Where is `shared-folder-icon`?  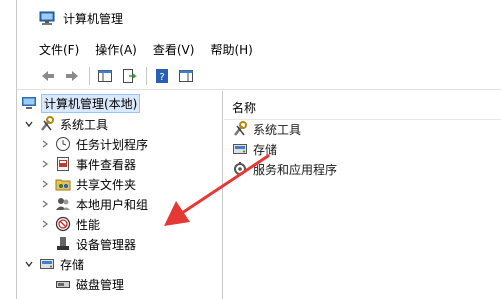 shared-folder-icon is located at coordinates (63, 184).